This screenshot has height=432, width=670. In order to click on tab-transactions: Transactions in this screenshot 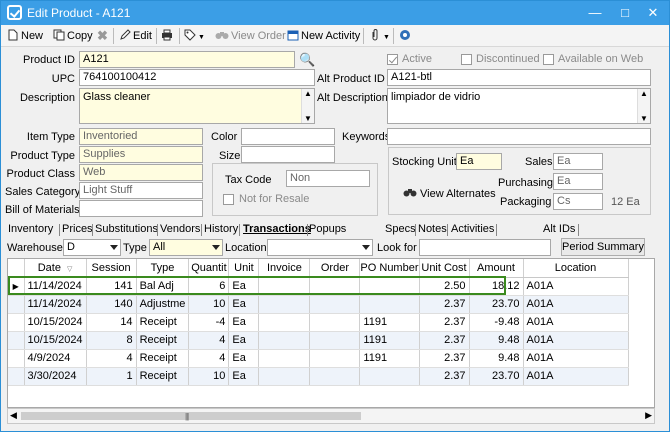, I will do `click(277, 230)`.